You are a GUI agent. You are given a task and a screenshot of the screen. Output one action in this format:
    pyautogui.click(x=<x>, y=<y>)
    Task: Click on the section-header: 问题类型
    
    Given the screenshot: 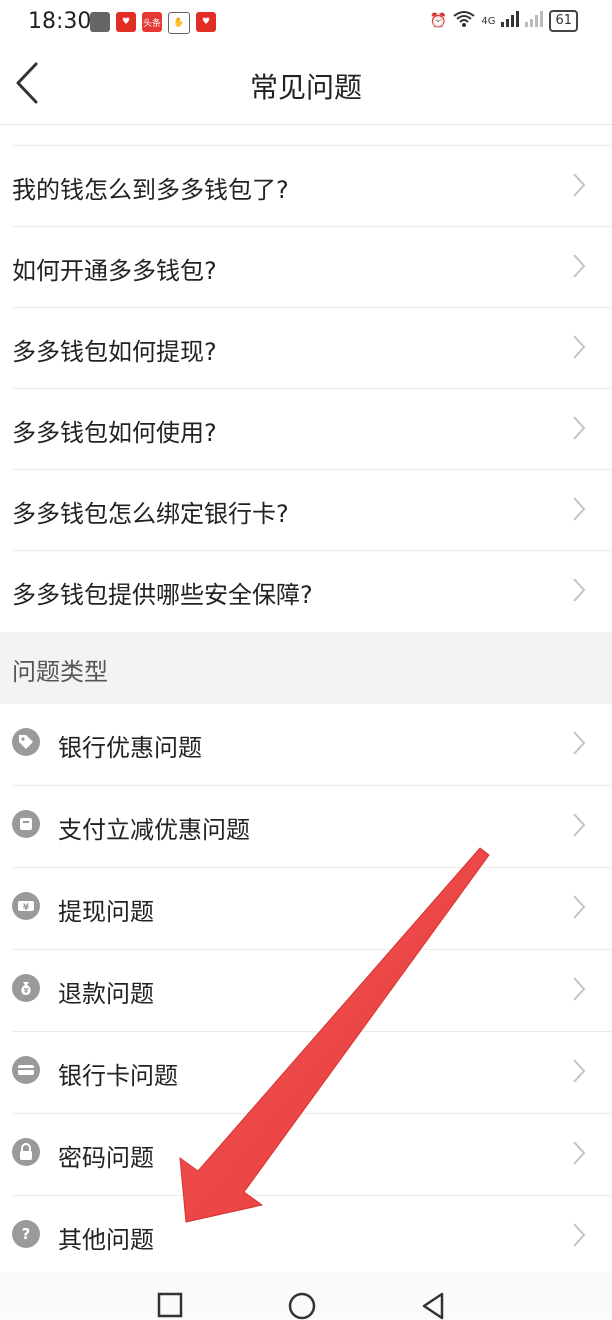 What is the action you would take?
    pyautogui.click(x=306, y=668)
    